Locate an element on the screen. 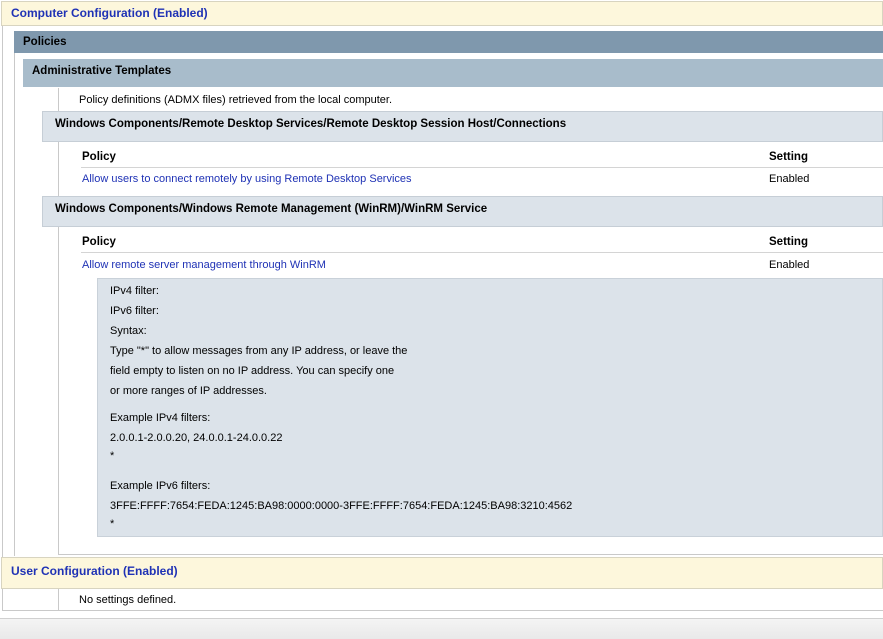 The width and height of the screenshot is (883, 639). detail-line: 2.0.0.1-2.0.0.20, 24.0.0.1-24.0.0.22 is located at coordinates (196, 438).